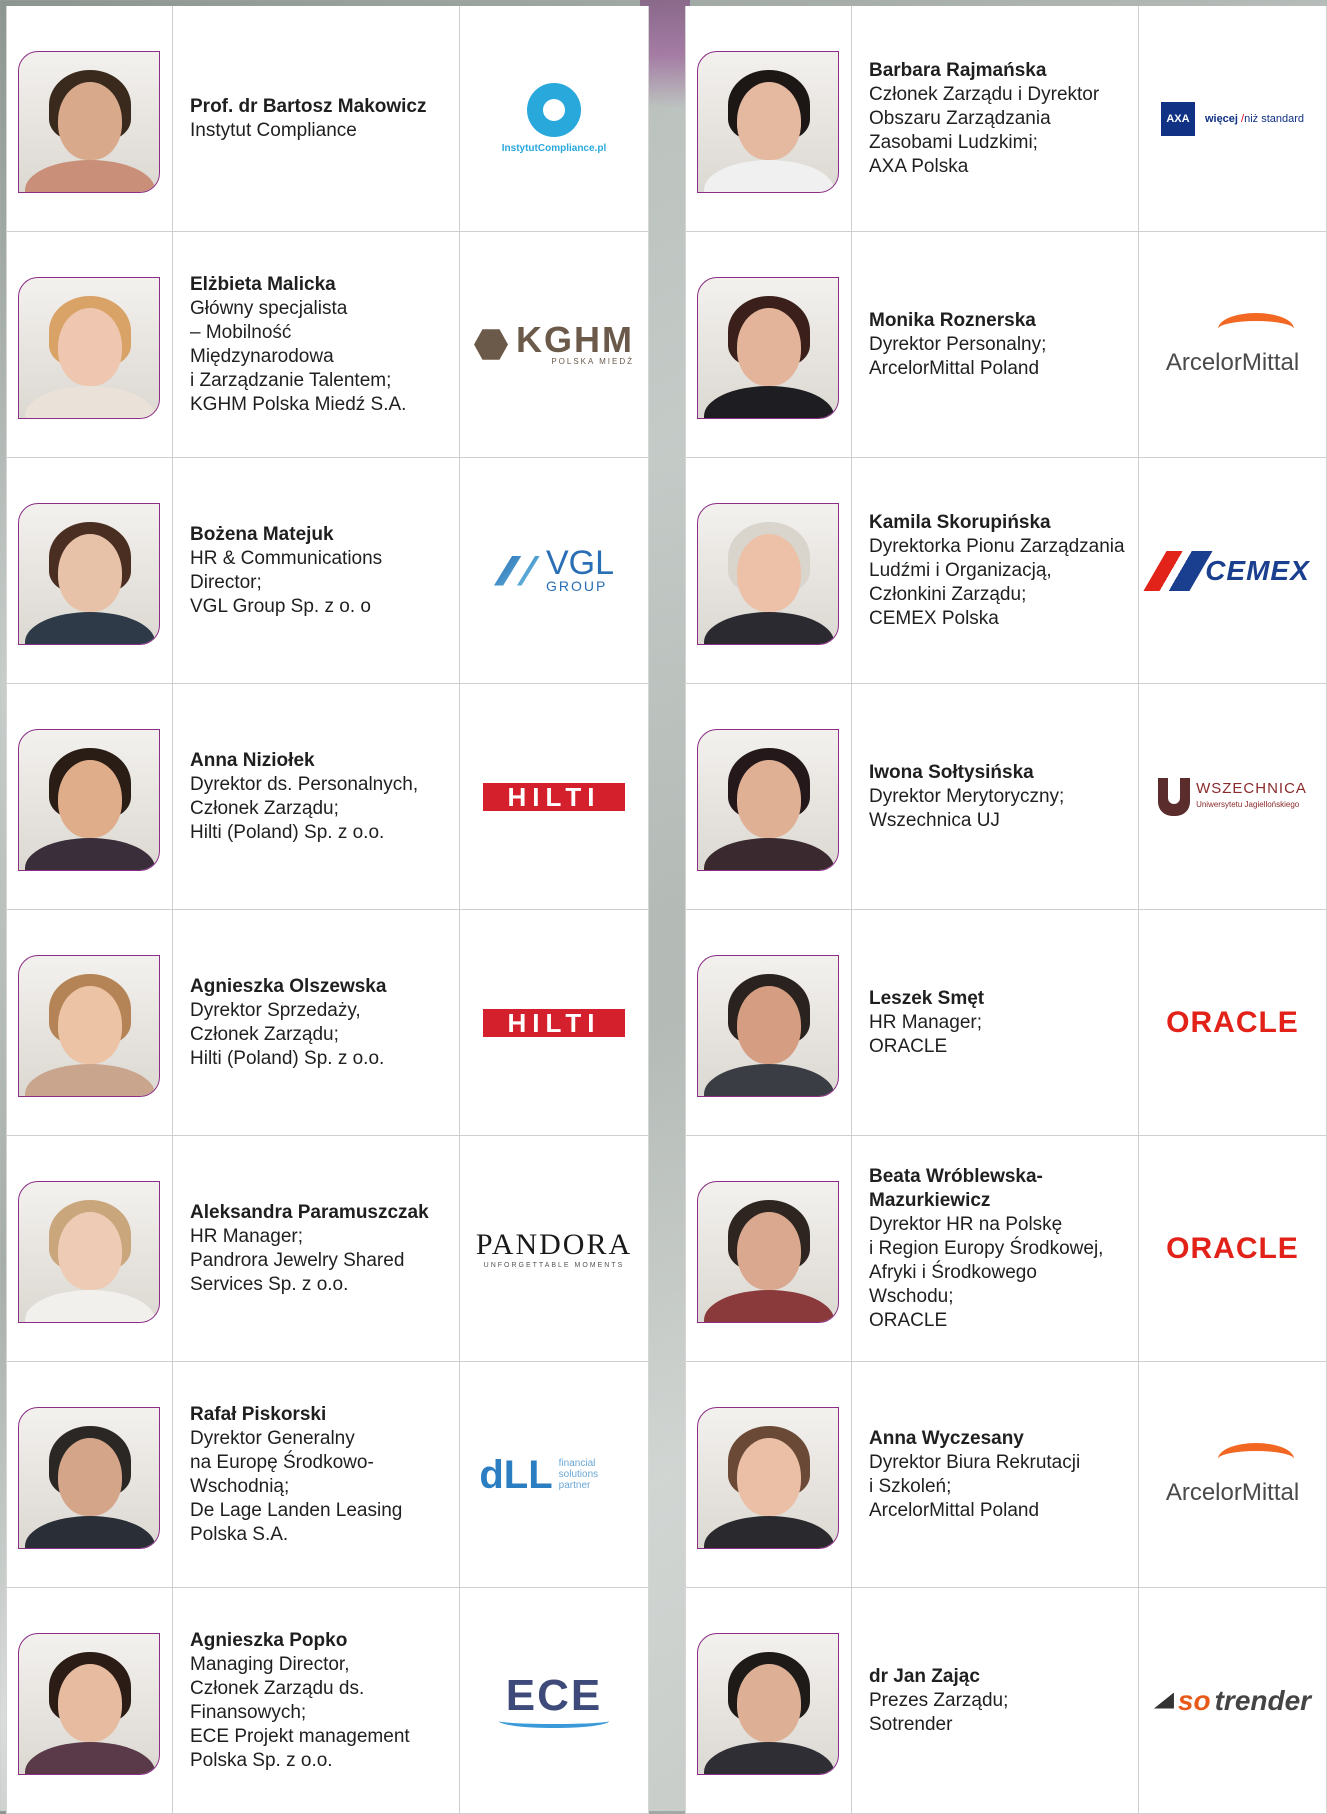 The image size is (1327, 1814). Describe the element at coordinates (1232, 1700) in the screenshot. I see `company-logo-cell: so trender` at that location.